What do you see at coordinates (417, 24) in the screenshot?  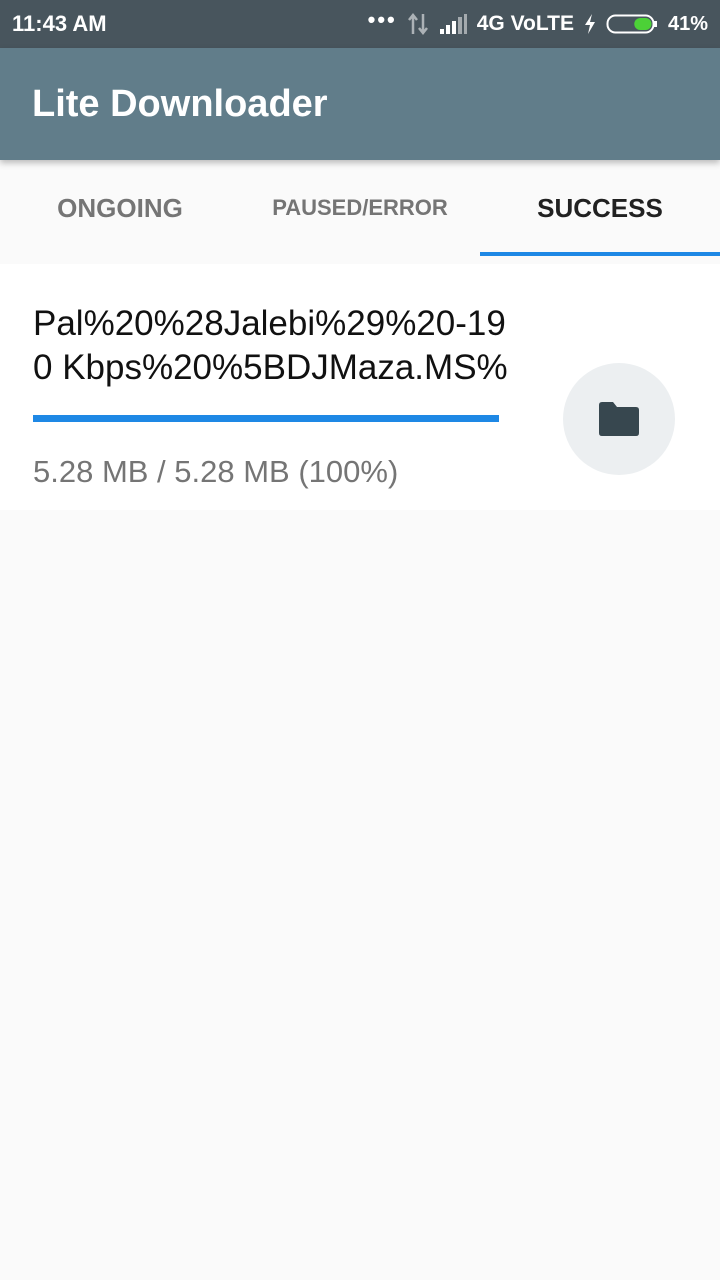 I see `data-transfer-icon` at bounding box center [417, 24].